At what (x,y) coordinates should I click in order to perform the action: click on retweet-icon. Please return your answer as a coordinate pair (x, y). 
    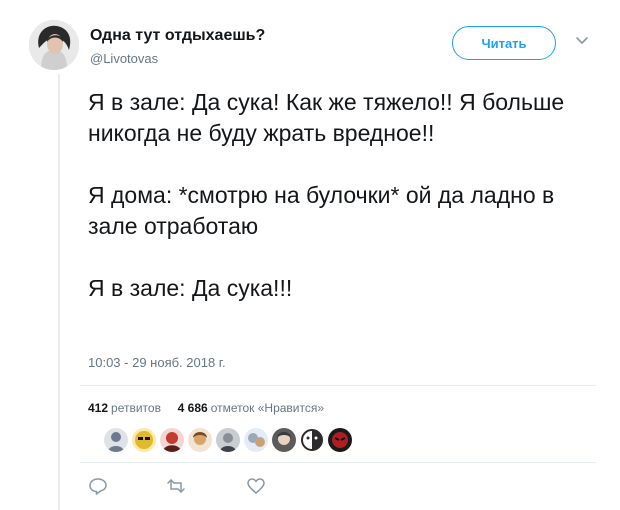
    Looking at the image, I should click on (176, 486).